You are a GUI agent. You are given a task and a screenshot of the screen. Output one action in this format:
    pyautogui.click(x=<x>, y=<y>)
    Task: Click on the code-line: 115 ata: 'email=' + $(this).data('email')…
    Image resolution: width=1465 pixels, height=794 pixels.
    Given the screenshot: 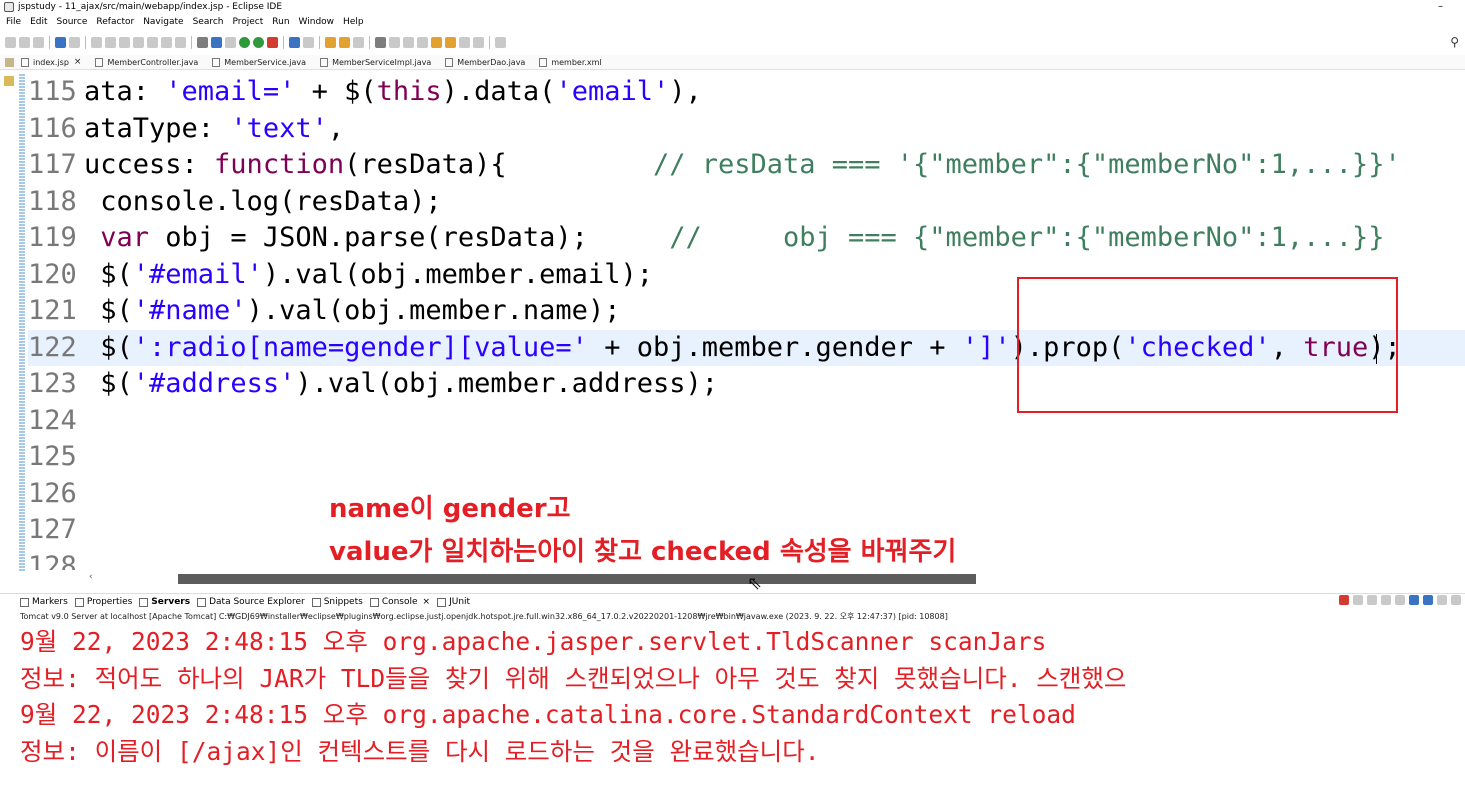 What is the action you would take?
    pyautogui.click(x=746, y=92)
    